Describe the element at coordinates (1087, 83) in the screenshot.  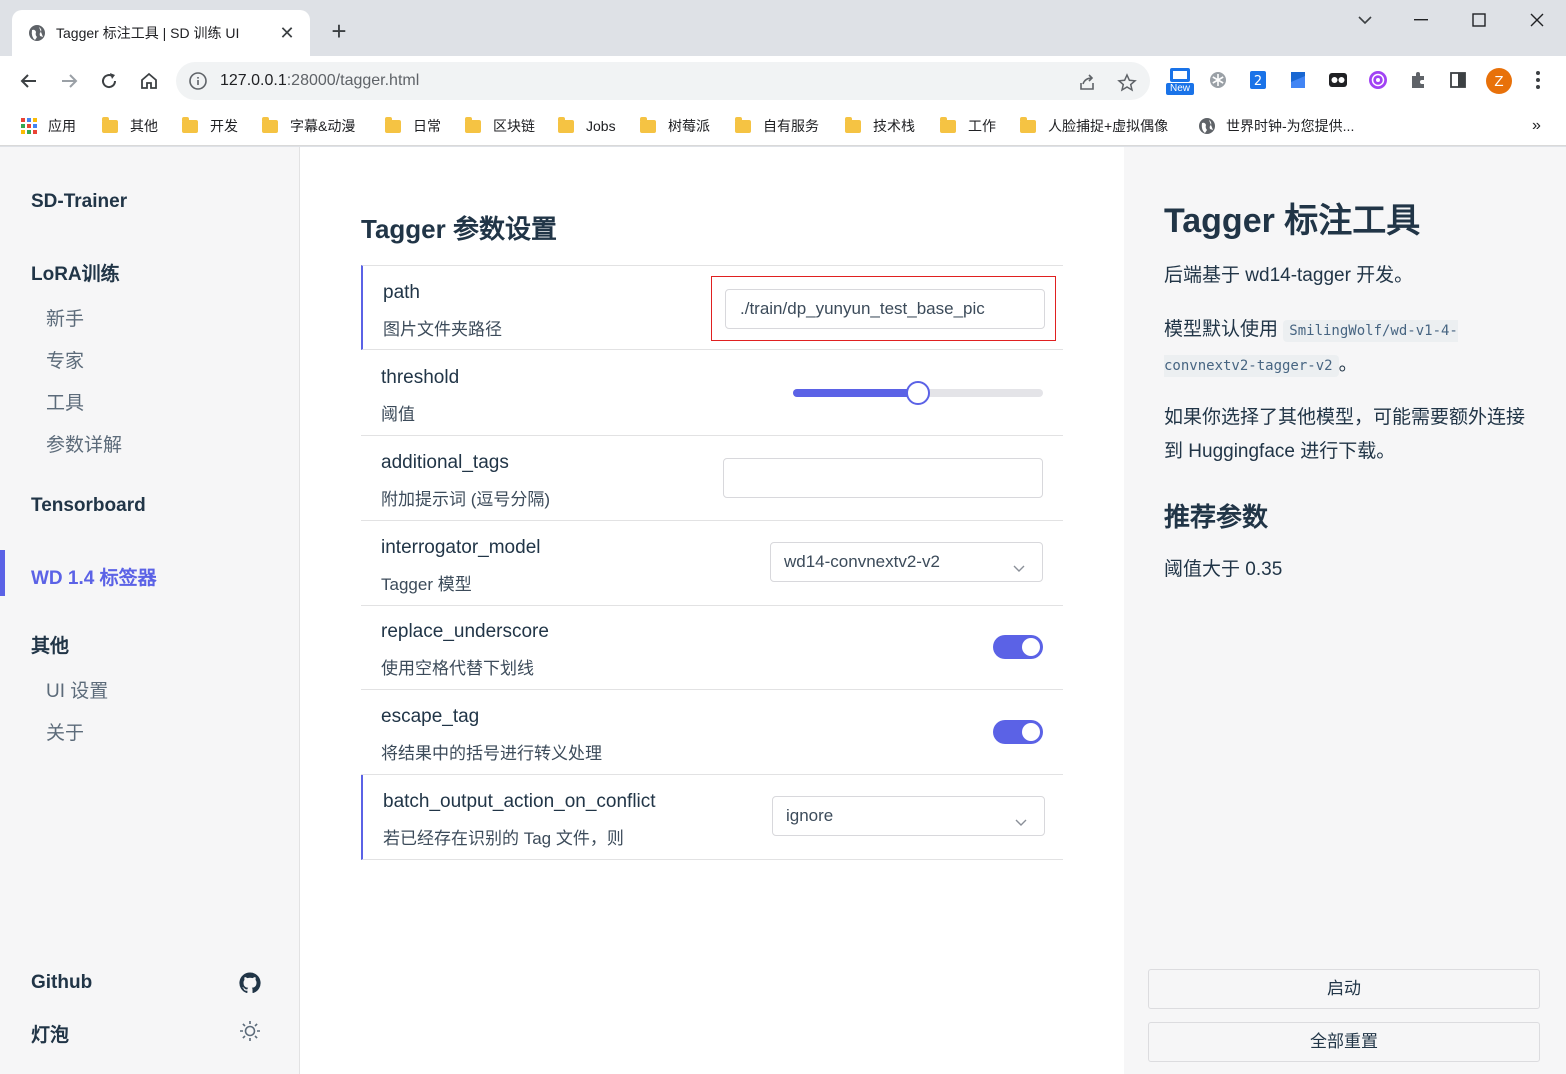
I see `share-icon` at that location.